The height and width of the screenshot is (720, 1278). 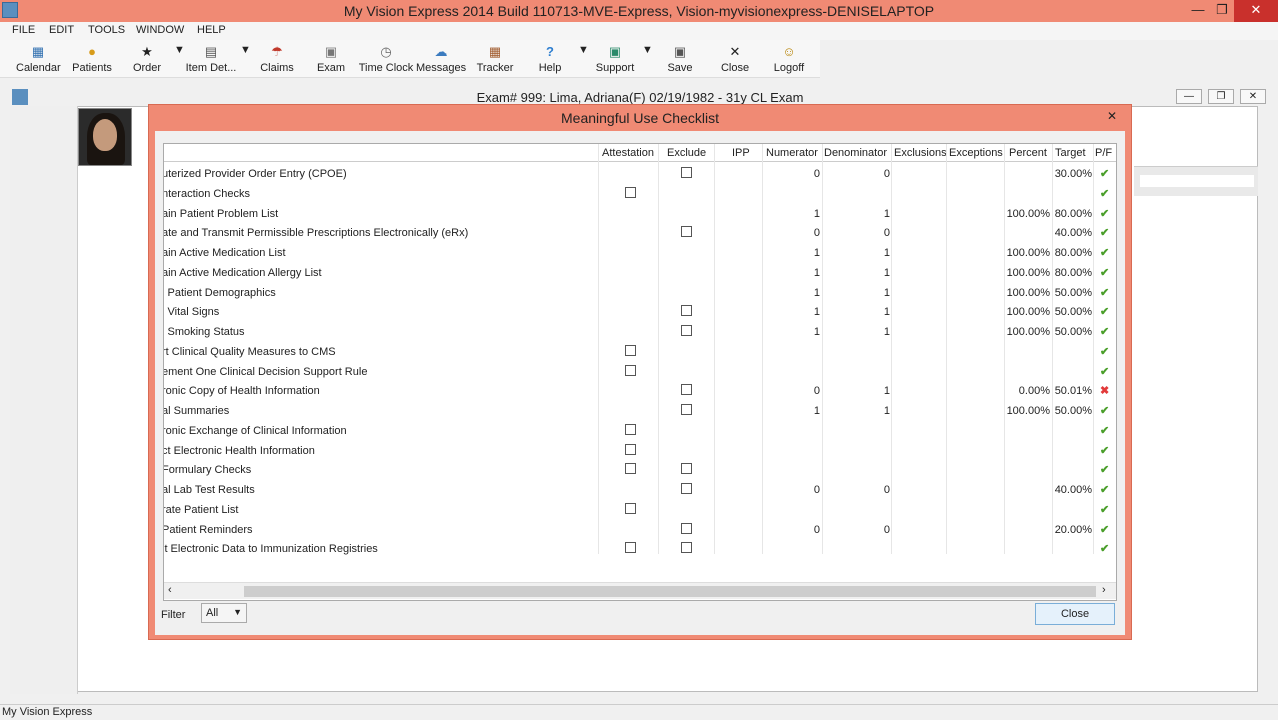 I want to click on table-row: ronic Exchange of Clinical Information ✔, so click(x=640, y=431).